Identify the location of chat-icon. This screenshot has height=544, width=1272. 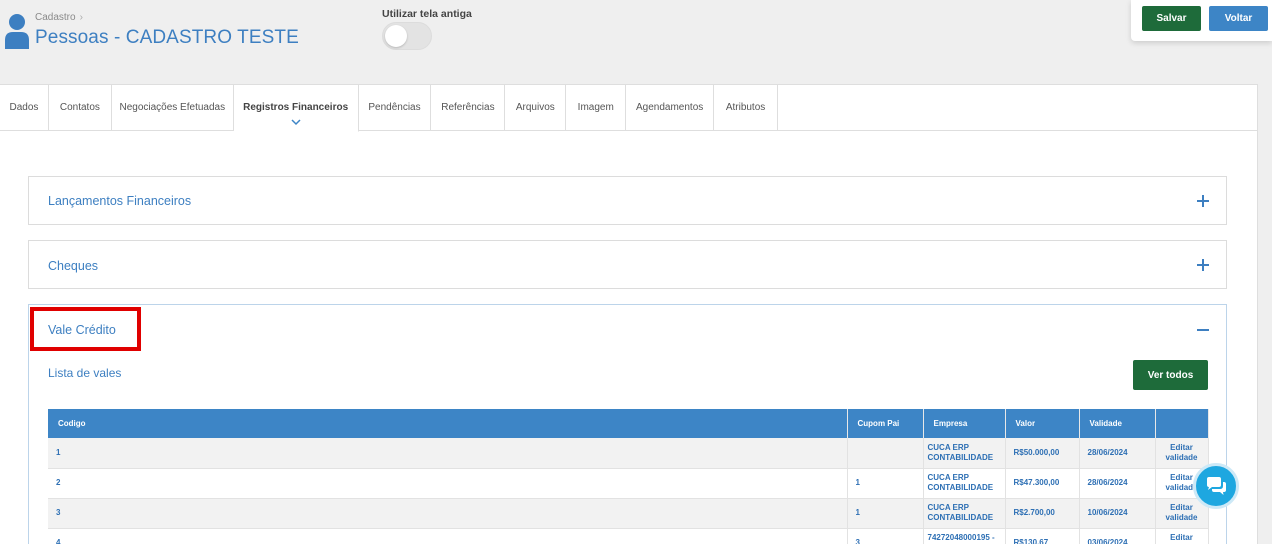
(1216, 486).